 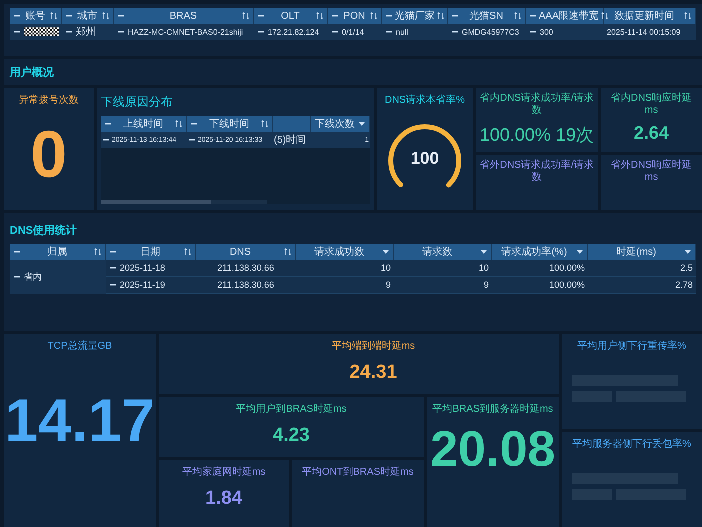 I want to click on metric-label: 省内DNS响应时延ms, so click(x=652, y=105).